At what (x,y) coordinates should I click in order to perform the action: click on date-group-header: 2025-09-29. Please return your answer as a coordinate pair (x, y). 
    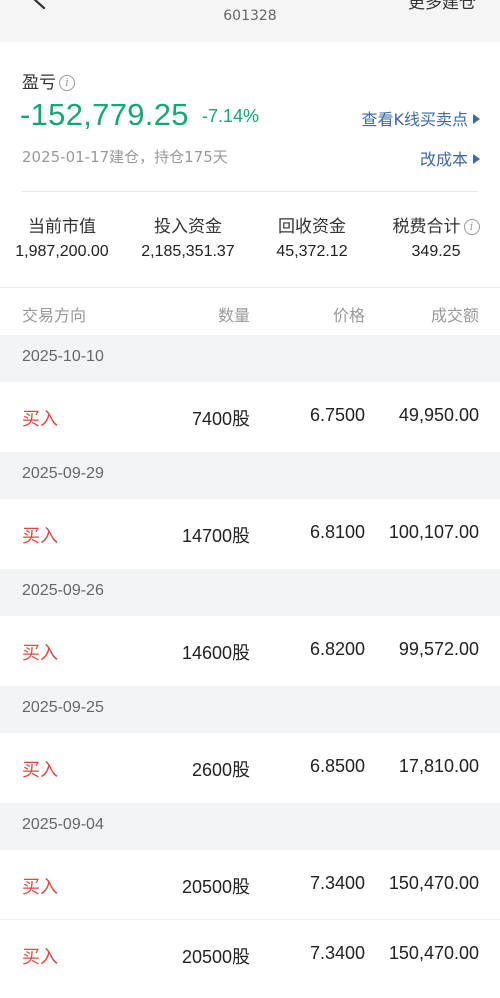
    Looking at the image, I should click on (250, 475).